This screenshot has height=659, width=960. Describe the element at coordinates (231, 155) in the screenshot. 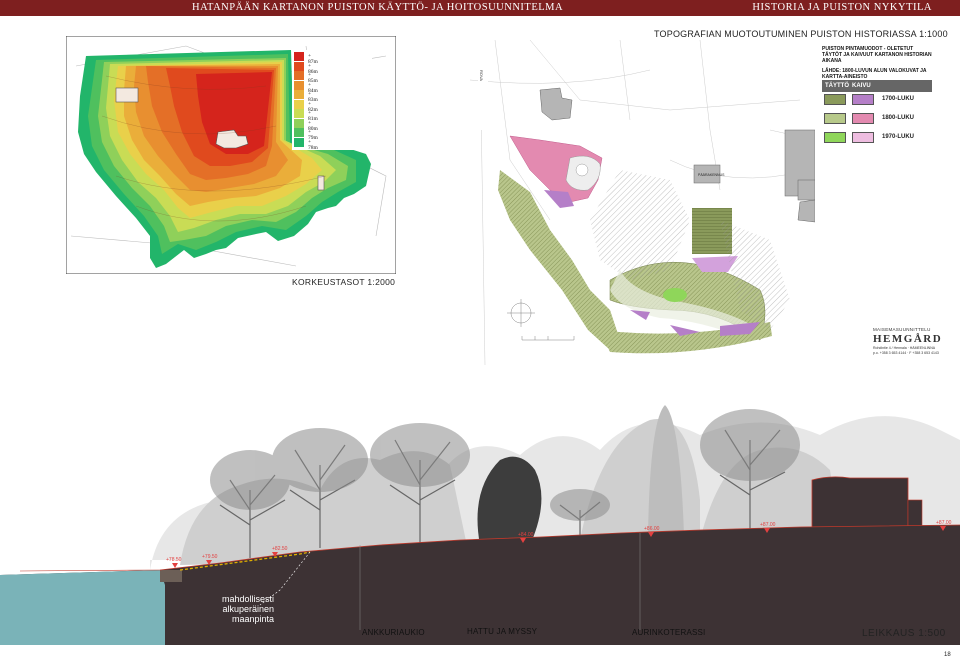

I see `elevation-map` at that location.